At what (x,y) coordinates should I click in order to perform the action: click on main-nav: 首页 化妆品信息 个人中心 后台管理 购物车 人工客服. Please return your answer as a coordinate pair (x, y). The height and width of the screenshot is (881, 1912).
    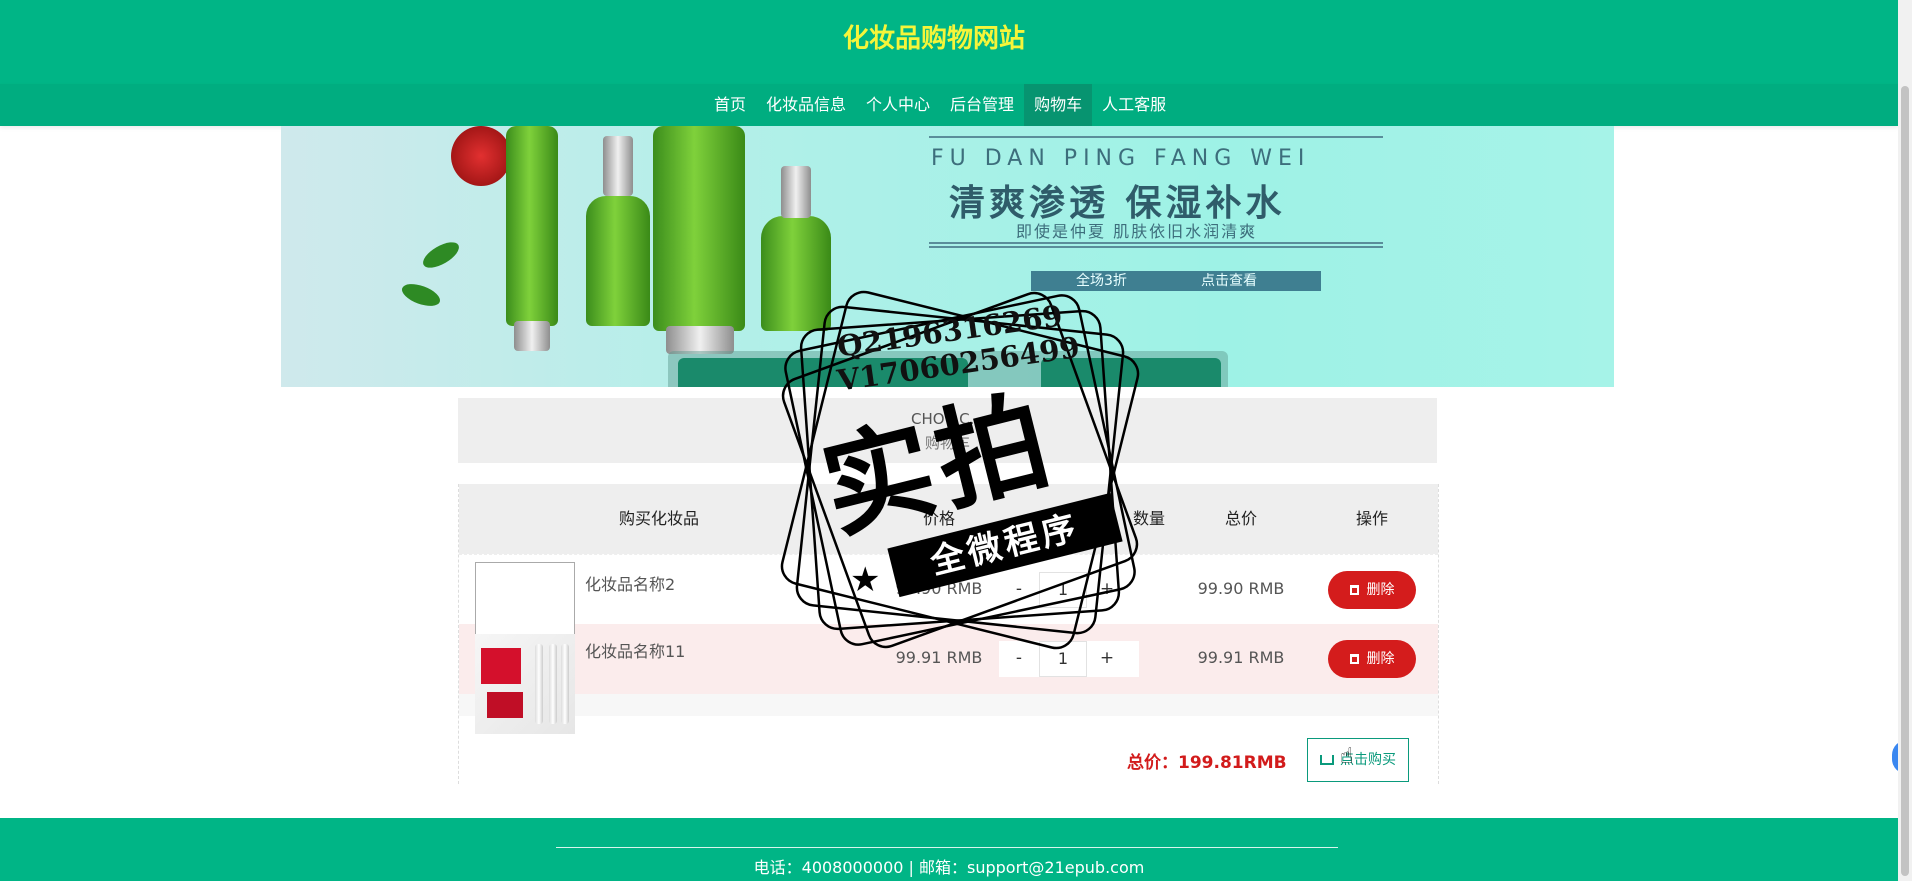
    Looking at the image, I should click on (949, 105).